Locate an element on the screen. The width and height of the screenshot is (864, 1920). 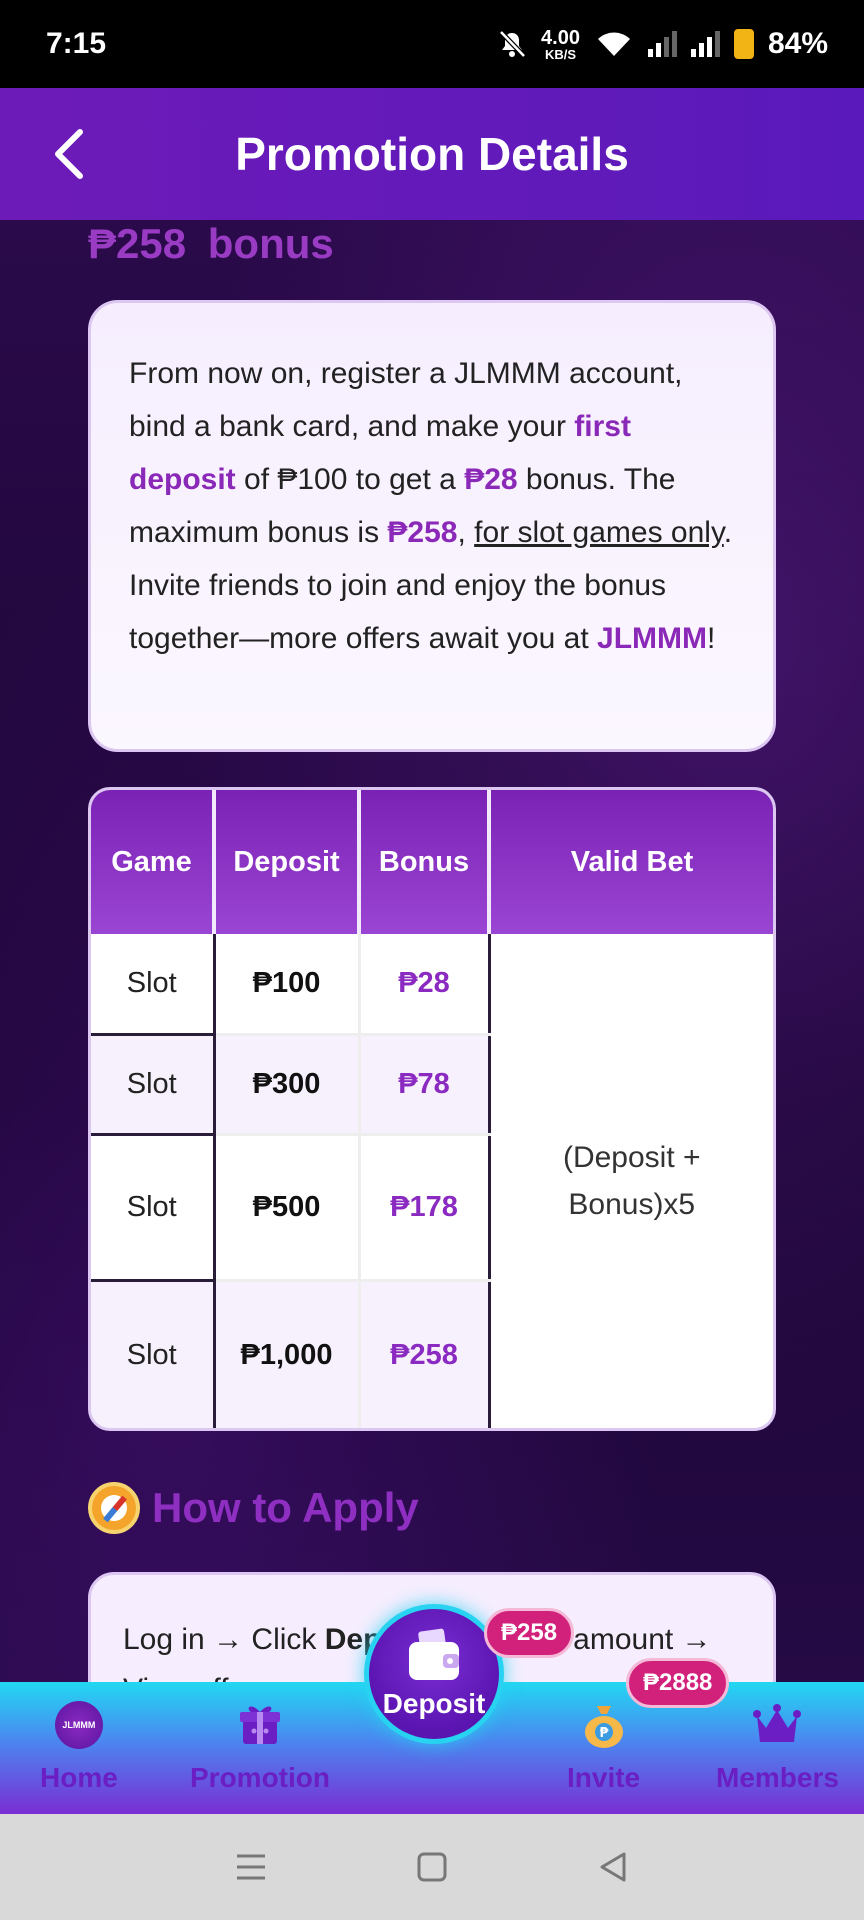
brand-highlight: JLMMM is located at coordinates (652, 638).